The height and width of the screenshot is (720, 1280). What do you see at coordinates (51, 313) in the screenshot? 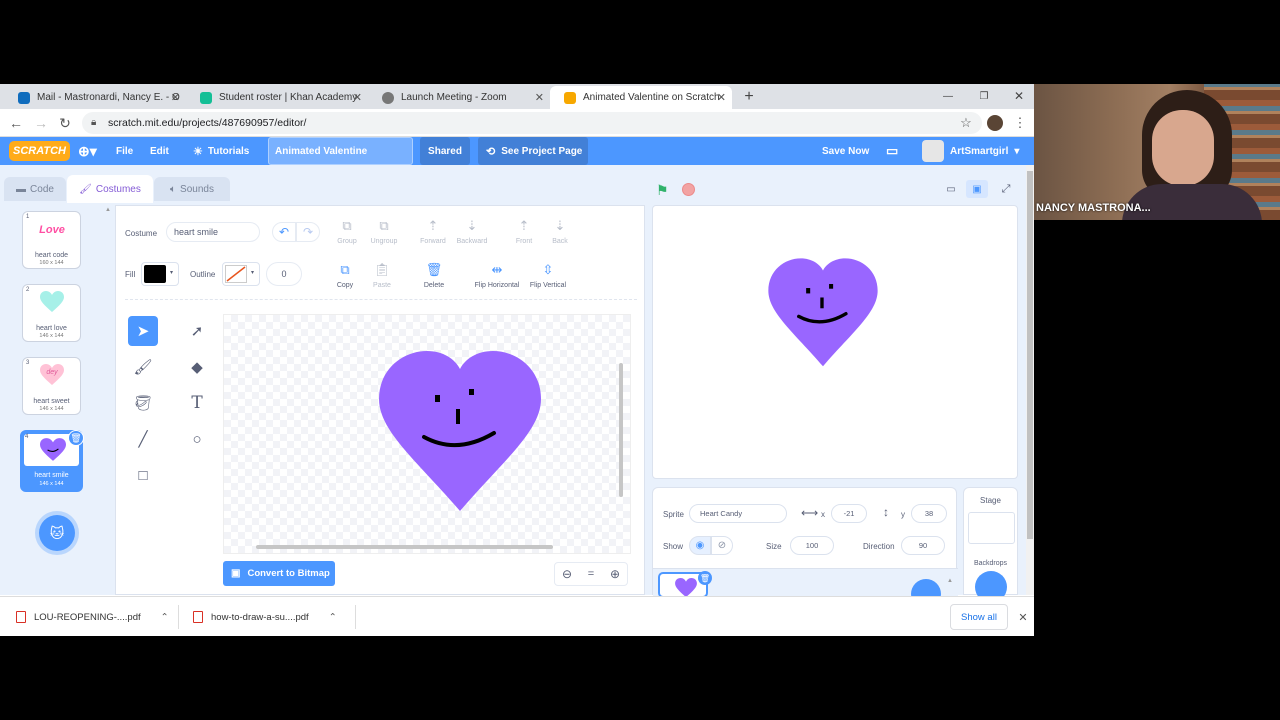
I see `costume-thumbnail-2: 2 heart love 146 x 144` at bounding box center [51, 313].